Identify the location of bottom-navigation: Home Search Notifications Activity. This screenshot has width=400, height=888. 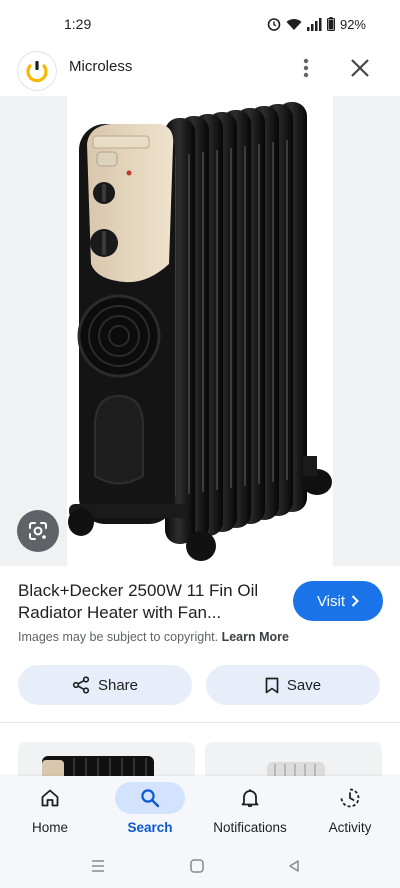
(200, 811).